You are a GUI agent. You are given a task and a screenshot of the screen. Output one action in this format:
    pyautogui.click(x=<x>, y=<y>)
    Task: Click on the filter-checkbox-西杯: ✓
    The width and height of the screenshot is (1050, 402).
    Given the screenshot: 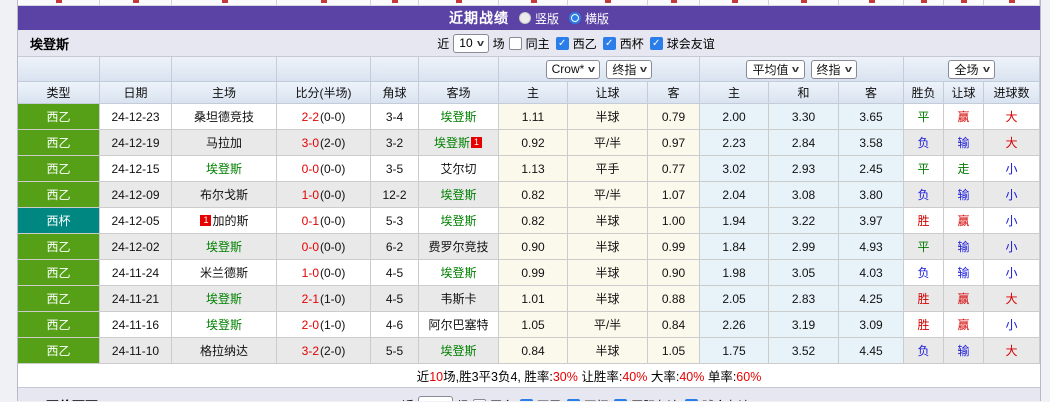 What is the action you would take?
    pyautogui.click(x=609, y=43)
    